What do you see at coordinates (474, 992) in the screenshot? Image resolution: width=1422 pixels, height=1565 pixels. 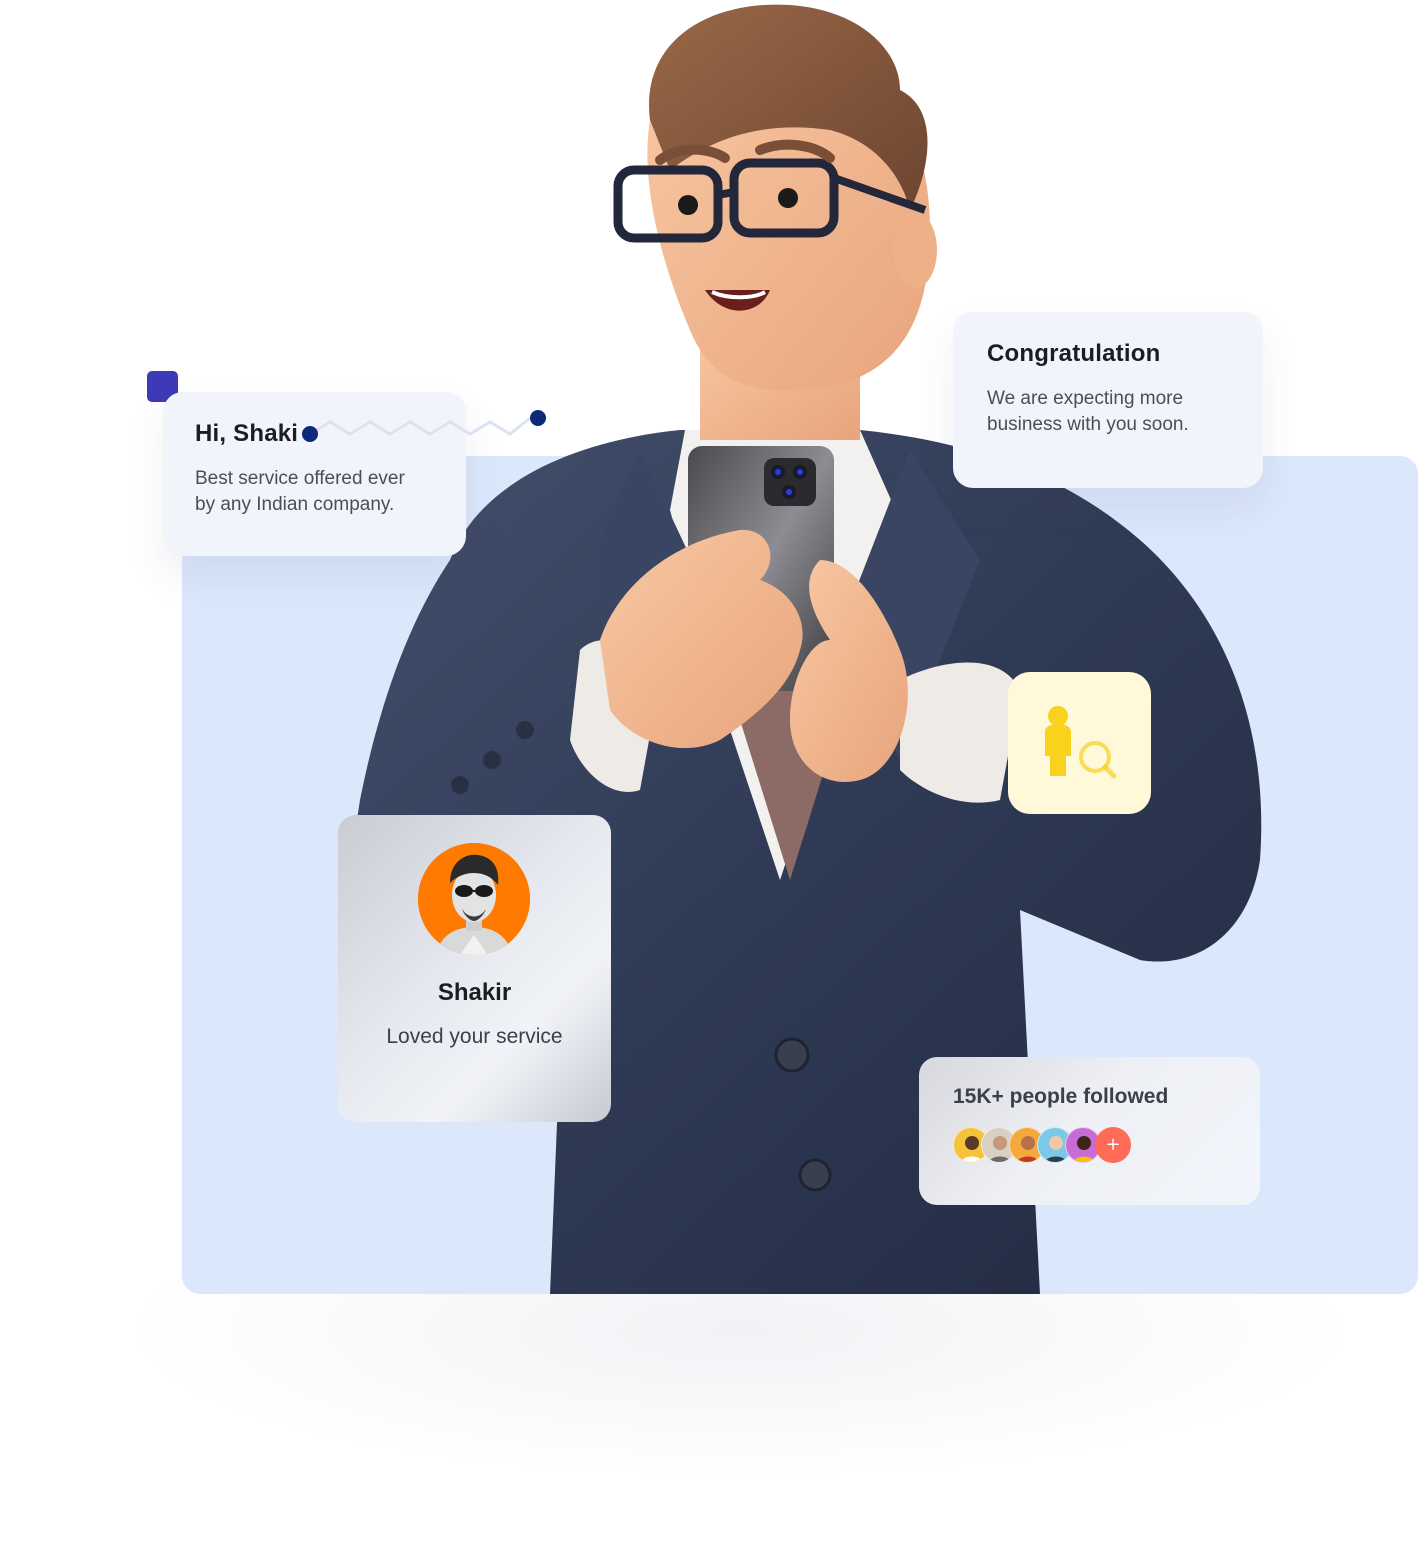 I see `profile-name: Shakir` at bounding box center [474, 992].